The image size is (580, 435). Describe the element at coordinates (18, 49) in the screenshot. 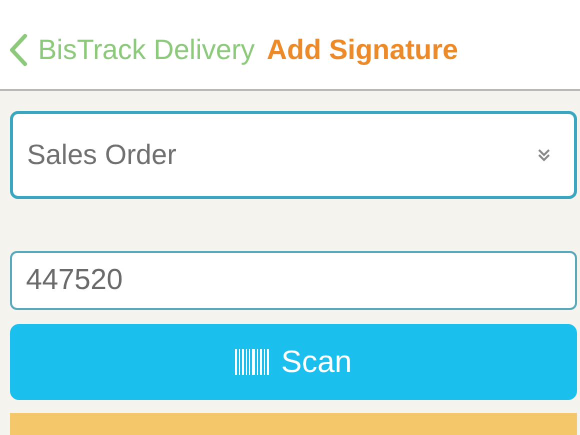

I see `back-chevron-icon` at that location.